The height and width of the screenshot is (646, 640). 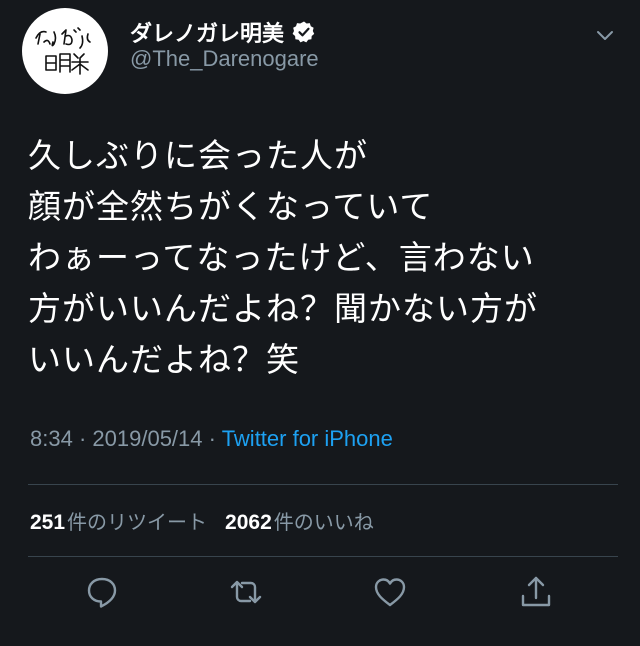 I want to click on tweet-source-link: Twitter for iPhone, so click(x=307, y=438).